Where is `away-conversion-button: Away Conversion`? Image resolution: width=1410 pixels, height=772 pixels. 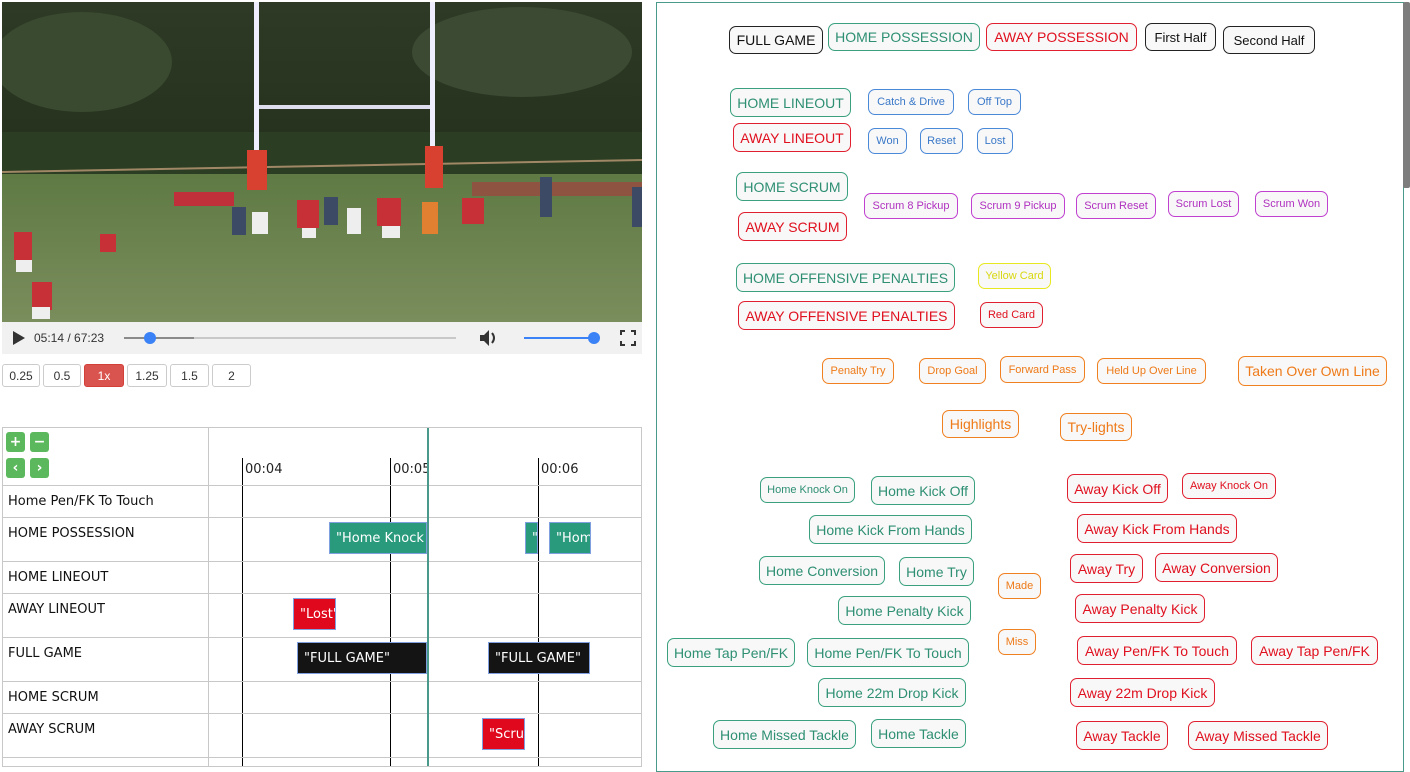 away-conversion-button: Away Conversion is located at coordinates (1216, 567).